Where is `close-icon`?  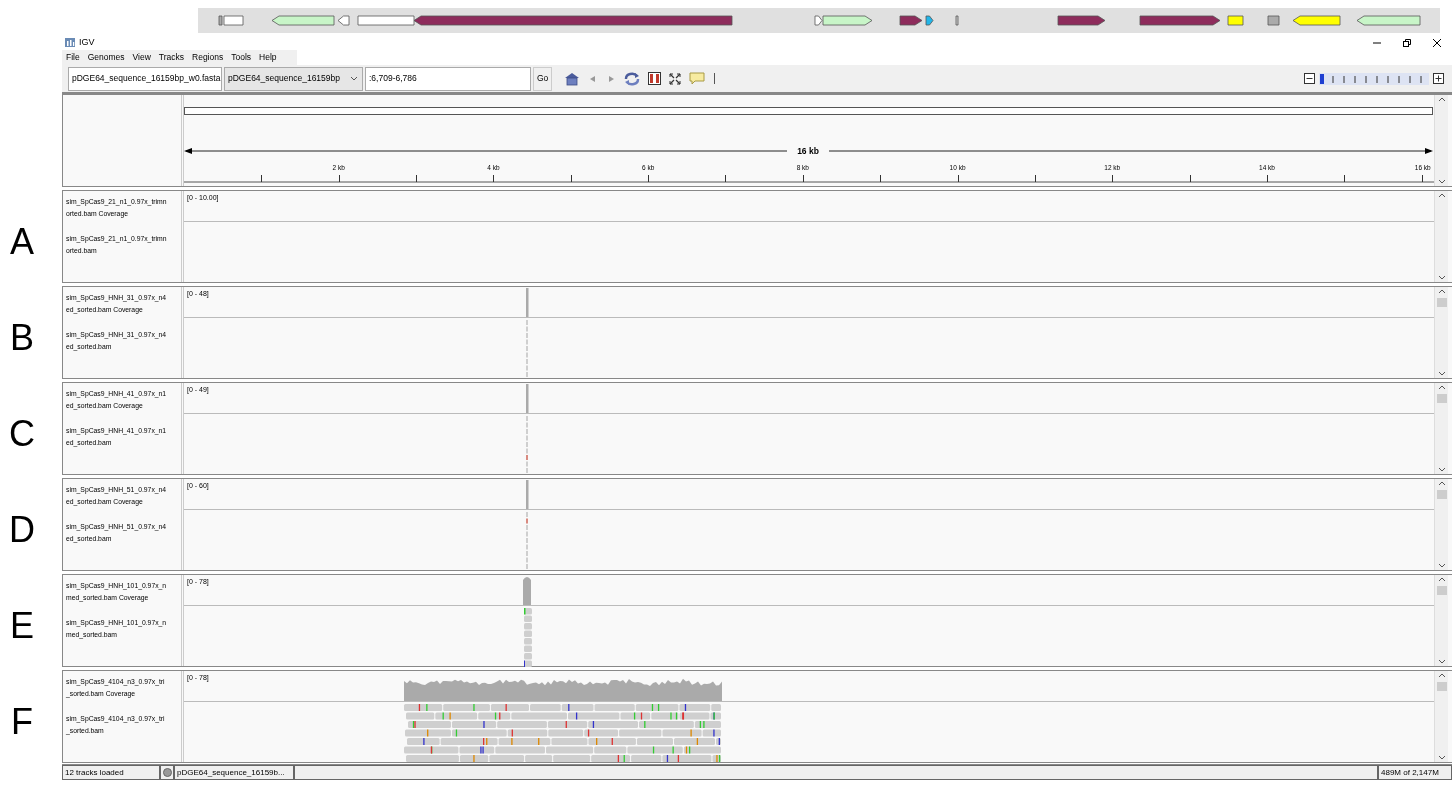 close-icon is located at coordinates (1437, 42).